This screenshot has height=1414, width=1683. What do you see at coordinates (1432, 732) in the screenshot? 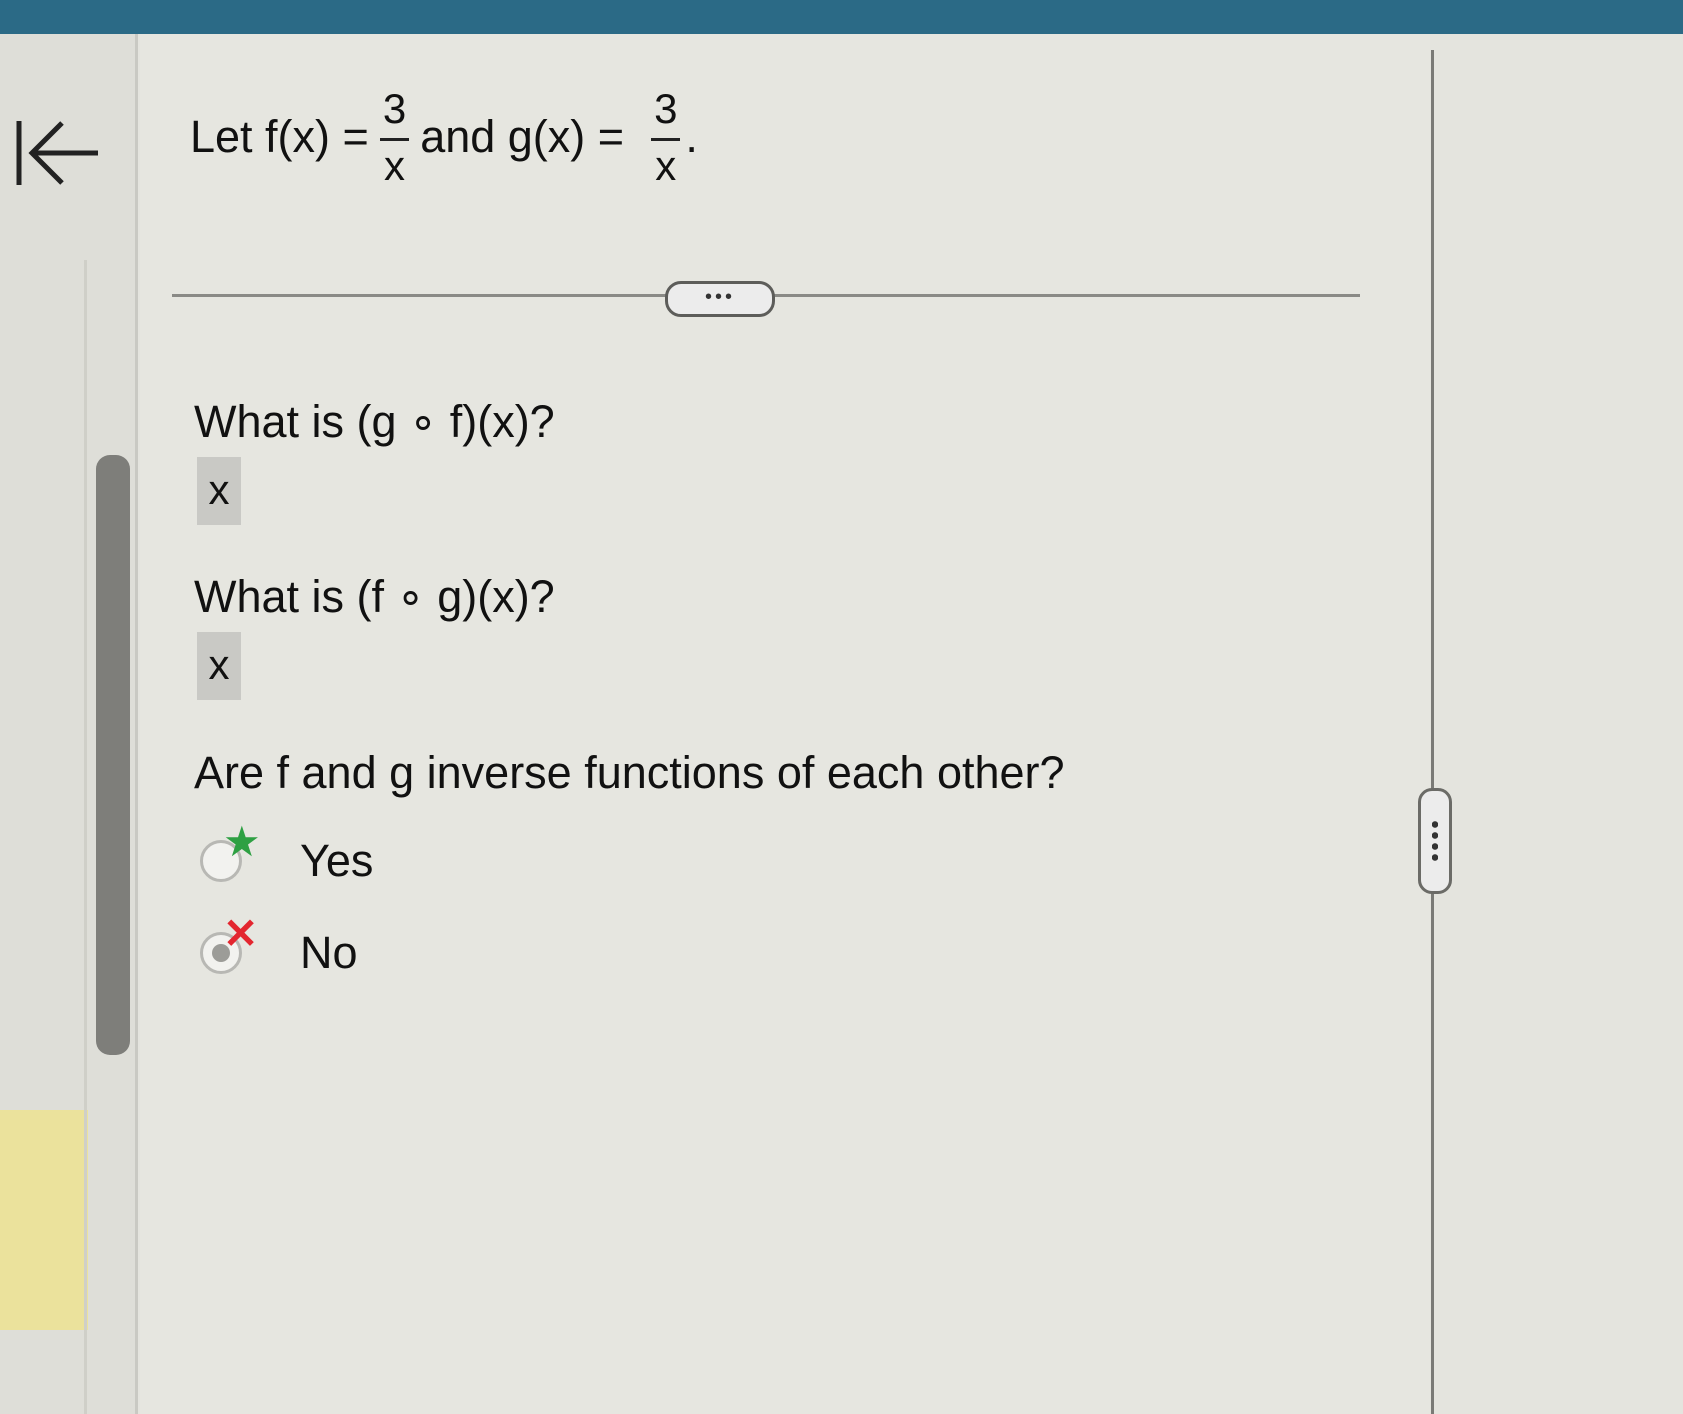
I see `right-divider` at bounding box center [1432, 732].